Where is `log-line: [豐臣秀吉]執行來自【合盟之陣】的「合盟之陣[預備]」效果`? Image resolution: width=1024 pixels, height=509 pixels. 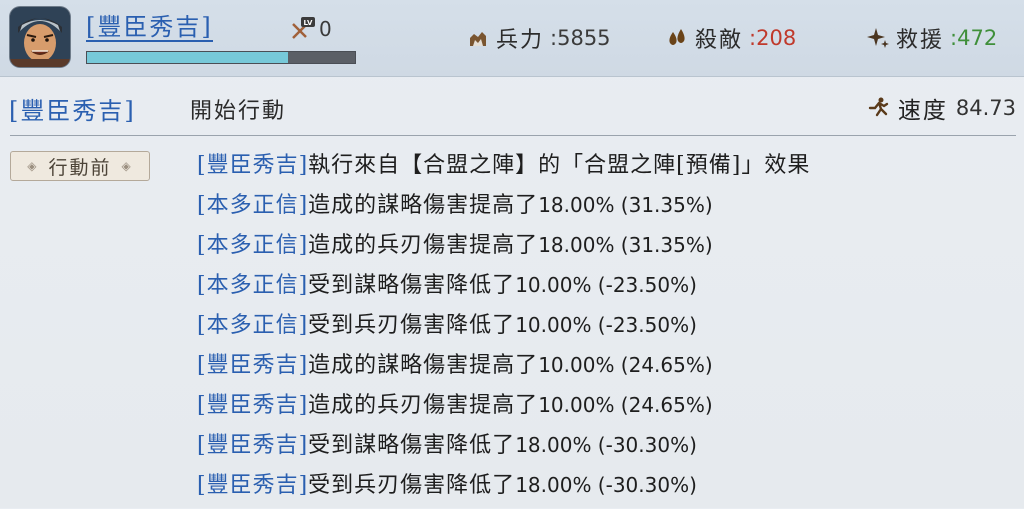 log-line: [豐臣秀吉]執行來自【合盟之陣】的「合盟之陣[預備]」效果 is located at coordinates (503, 169).